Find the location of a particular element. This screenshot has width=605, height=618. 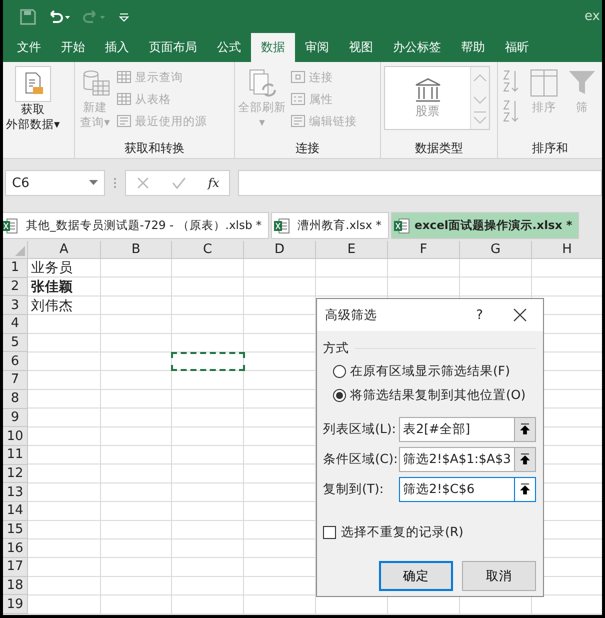

column-header: H is located at coordinates (567, 250).